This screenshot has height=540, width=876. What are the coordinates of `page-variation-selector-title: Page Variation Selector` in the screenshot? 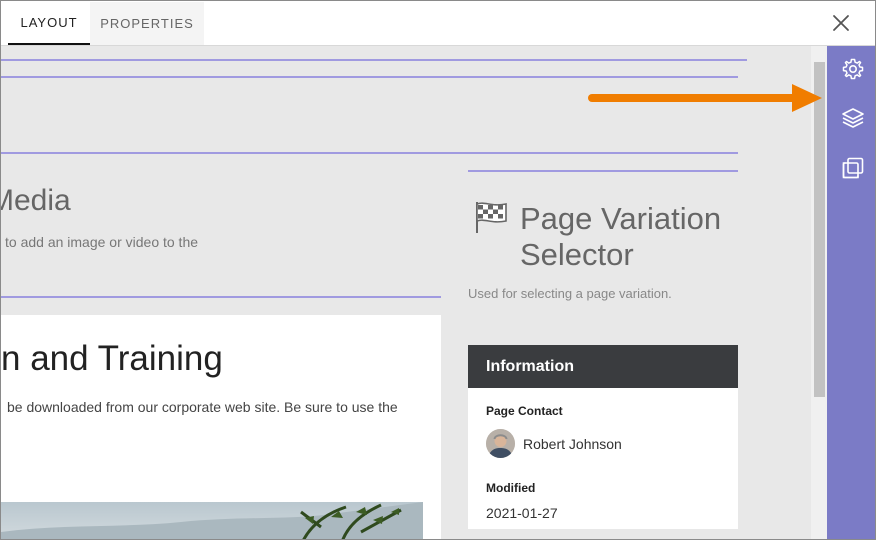 It's located at (621, 236).